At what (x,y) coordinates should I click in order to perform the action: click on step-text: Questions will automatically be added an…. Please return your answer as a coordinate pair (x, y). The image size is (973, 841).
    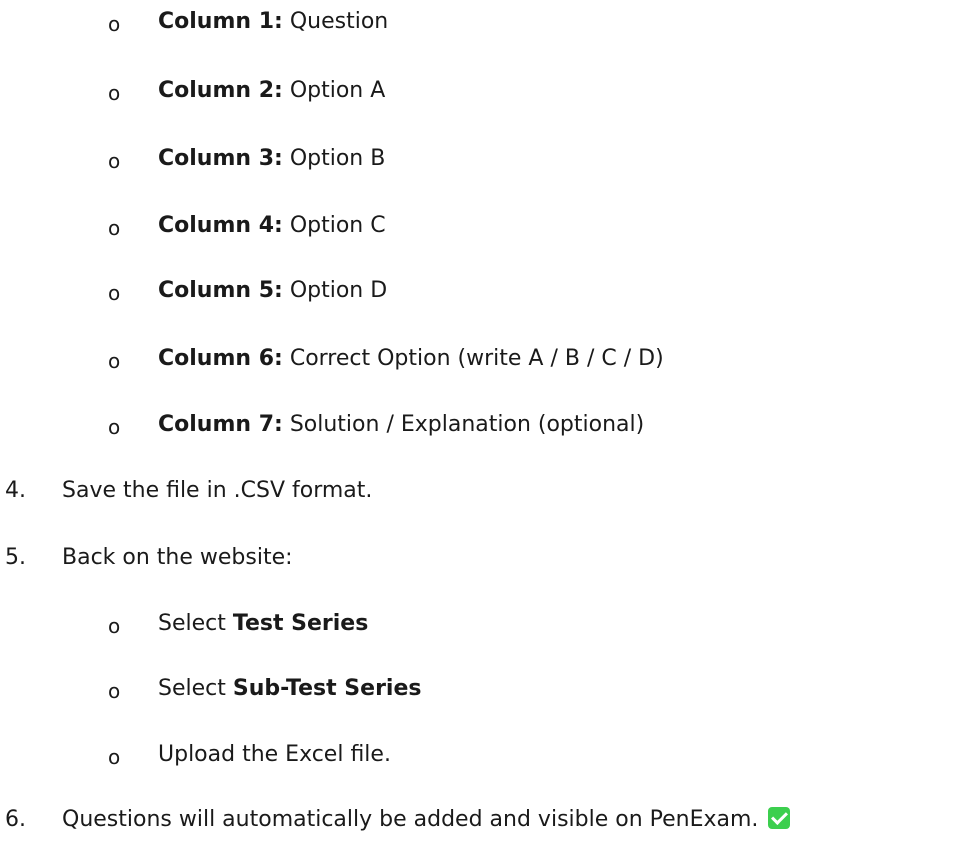
    Looking at the image, I should click on (410, 819).